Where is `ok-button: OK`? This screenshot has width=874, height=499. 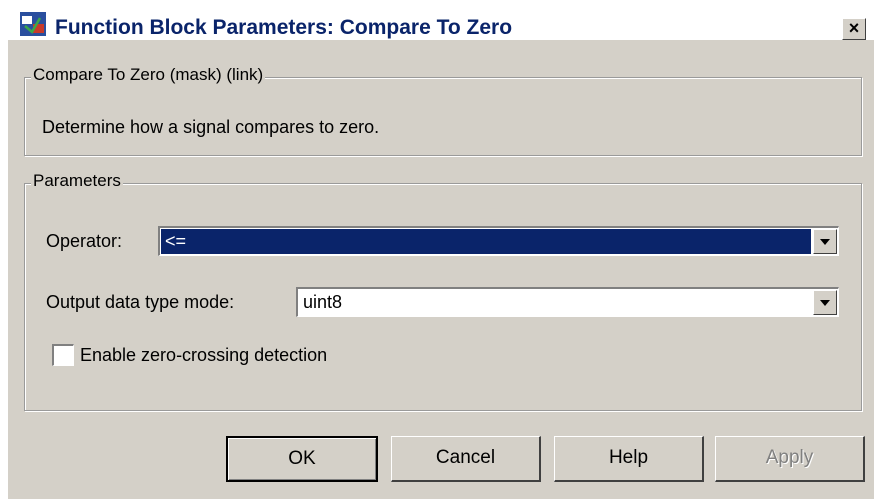
ok-button: OK is located at coordinates (302, 459).